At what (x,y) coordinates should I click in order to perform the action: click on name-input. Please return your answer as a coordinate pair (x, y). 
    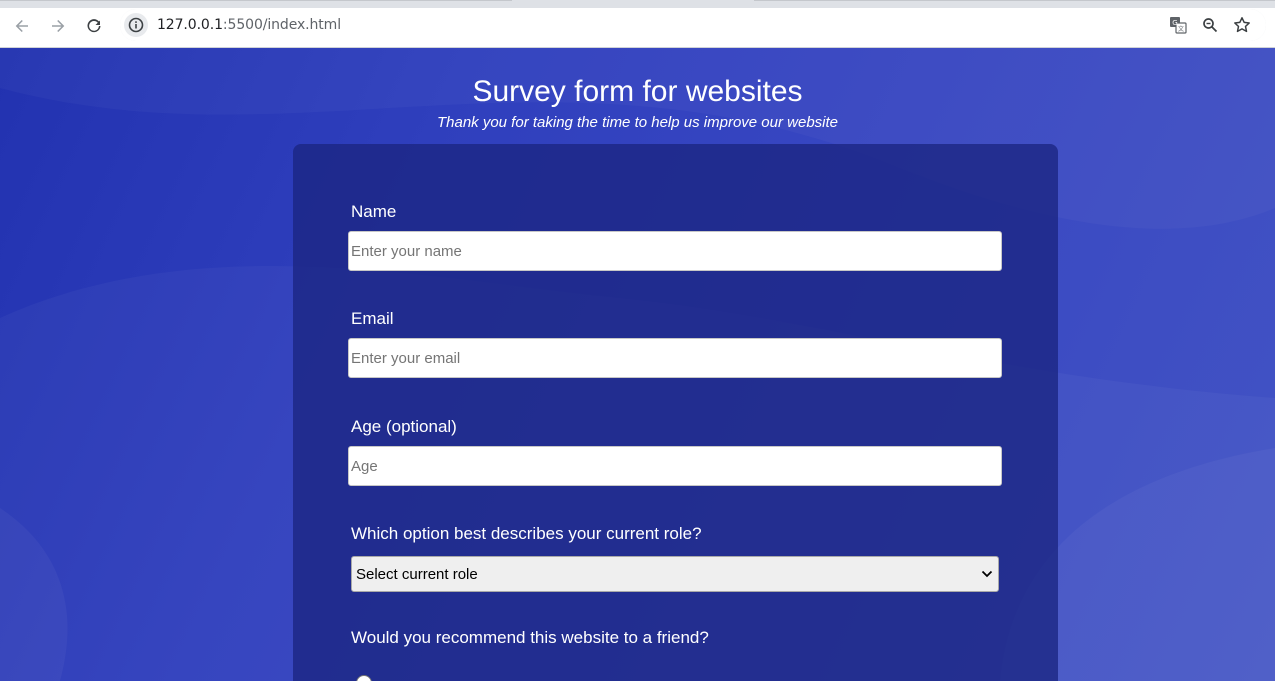
    Looking at the image, I should click on (675, 251).